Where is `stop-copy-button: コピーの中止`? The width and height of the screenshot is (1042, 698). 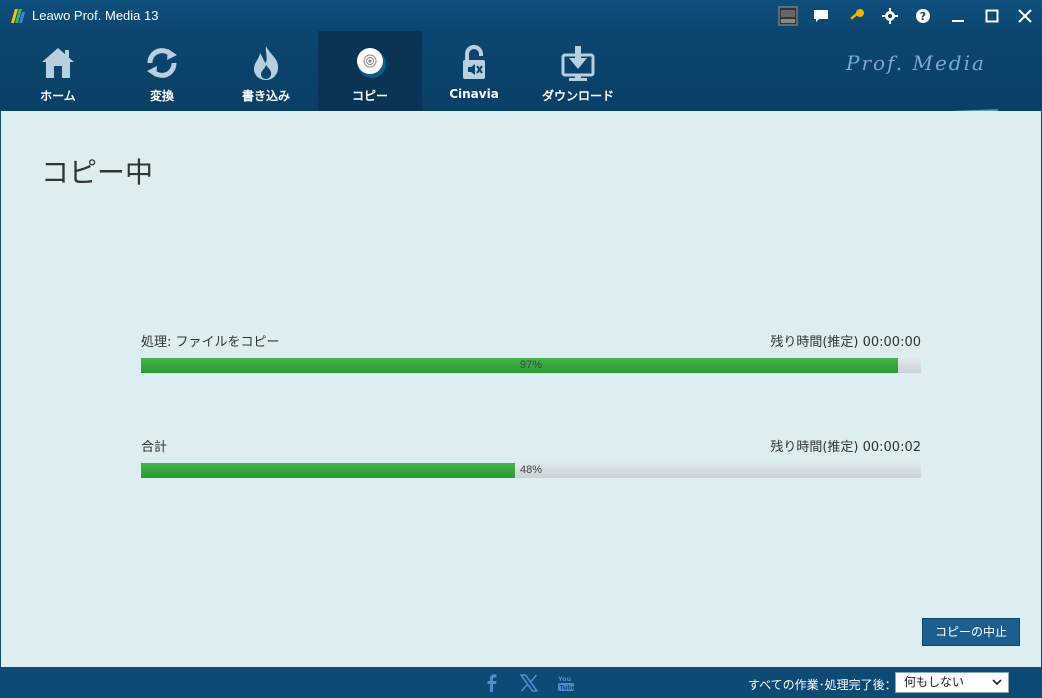
stop-copy-button: コピーの中止 is located at coordinates (971, 632).